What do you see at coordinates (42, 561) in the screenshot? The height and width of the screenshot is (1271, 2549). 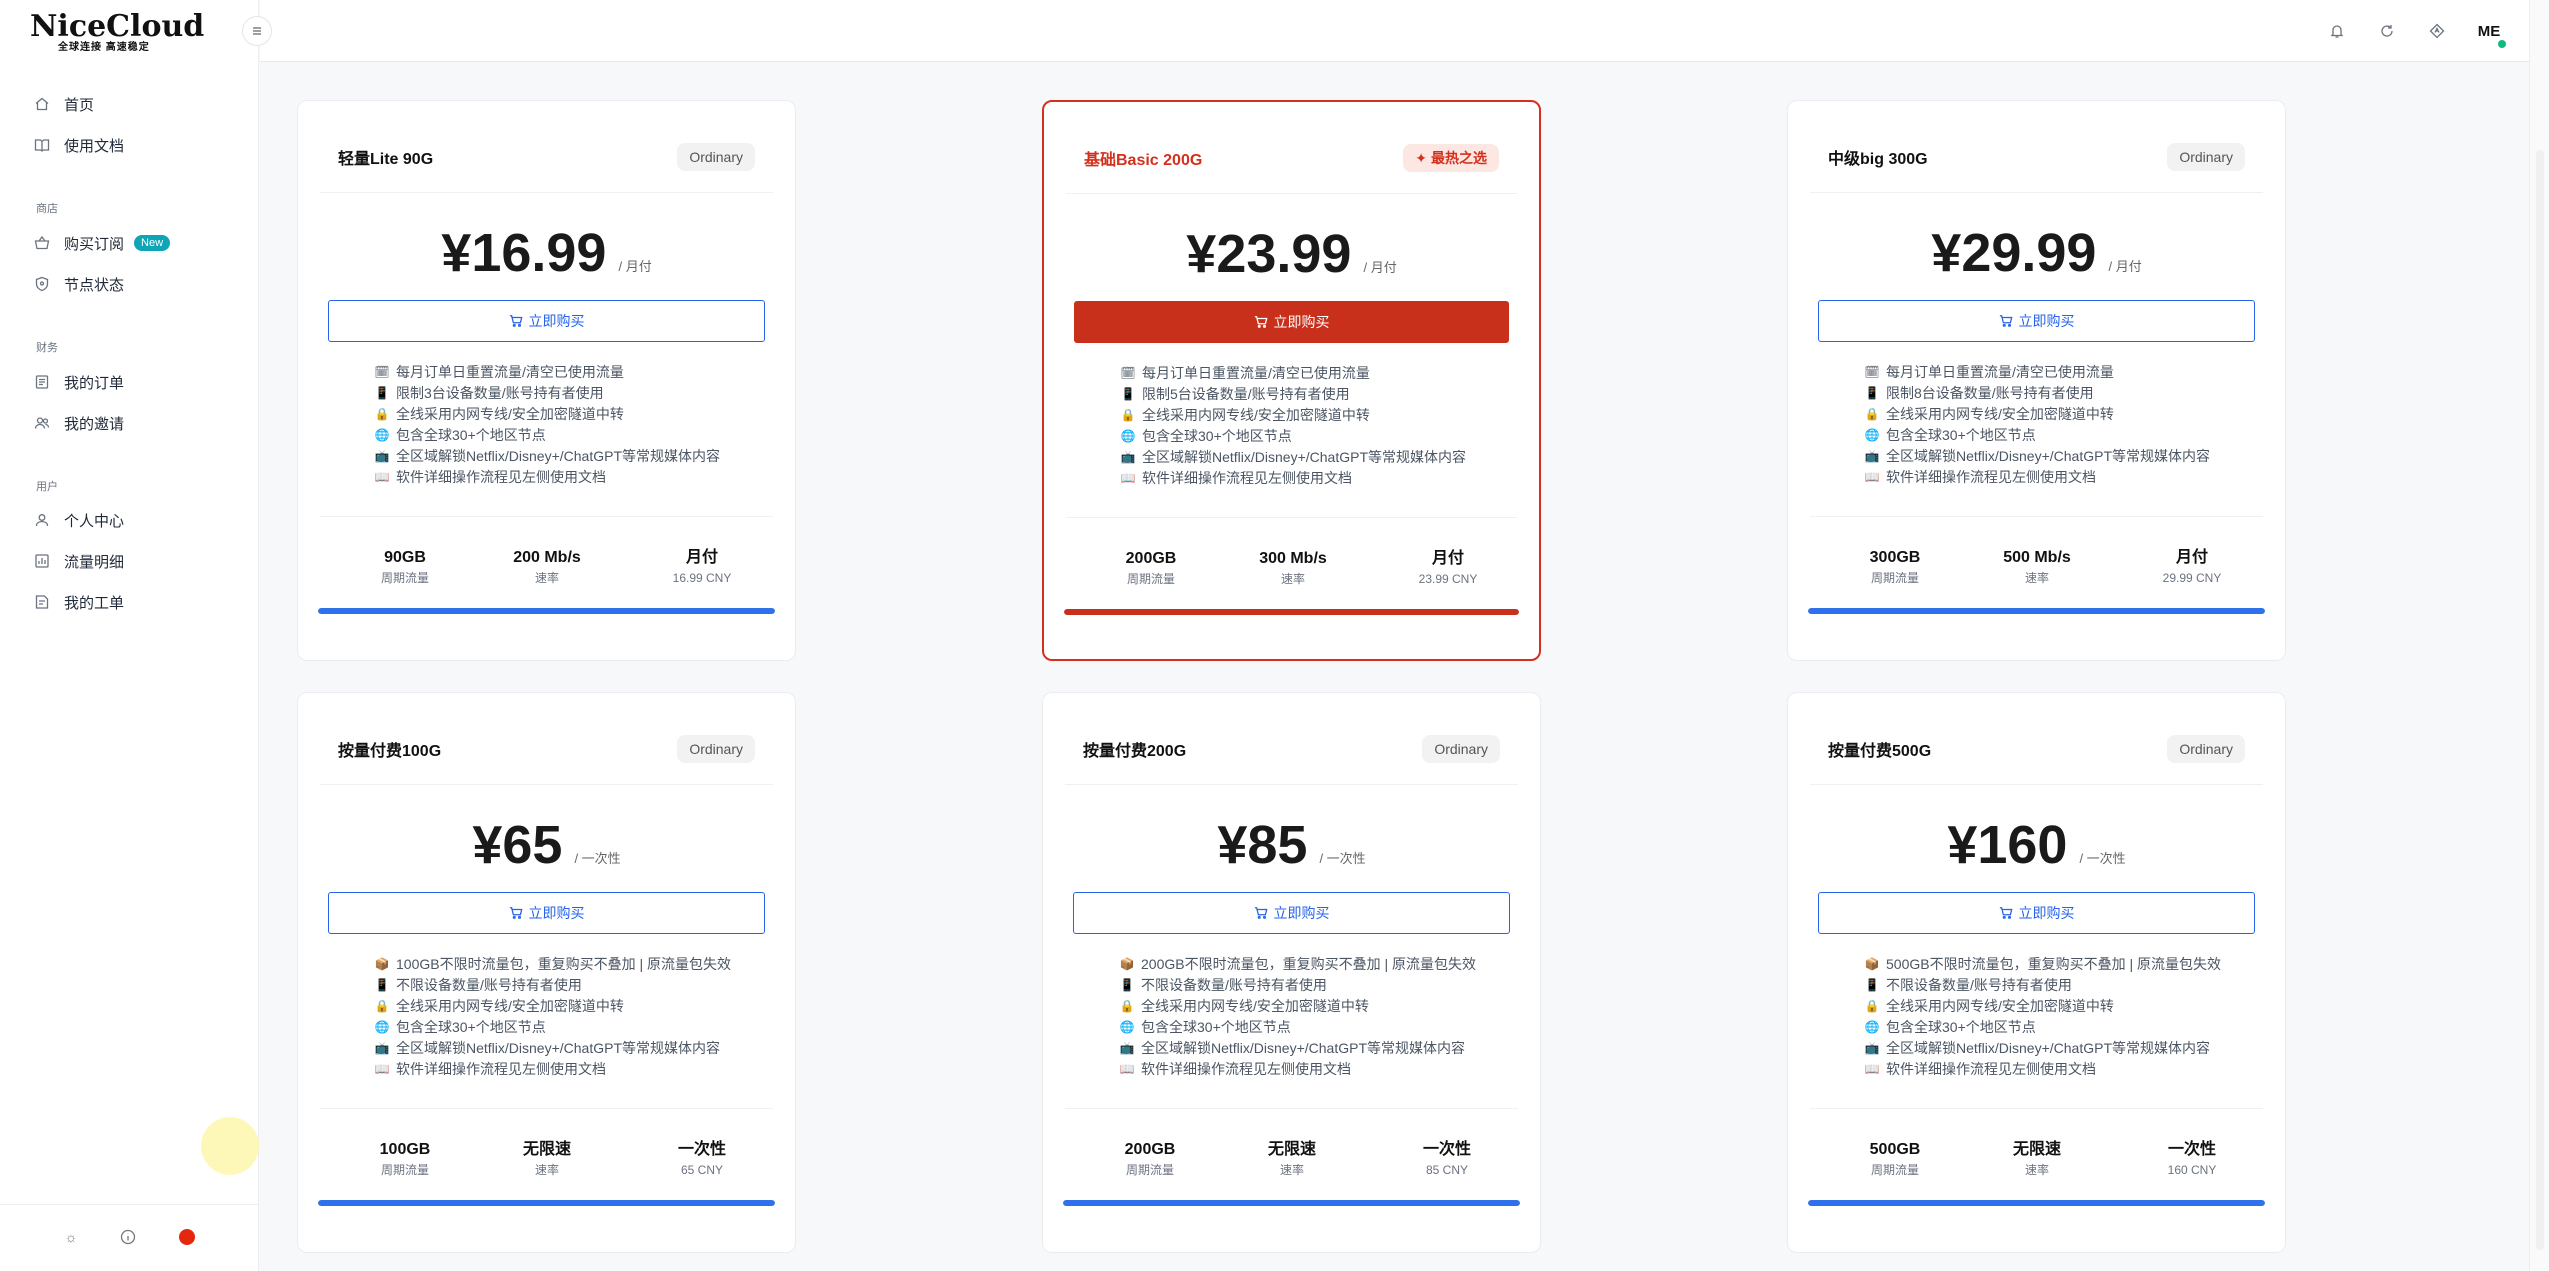 I see `chart-icon` at bounding box center [42, 561].